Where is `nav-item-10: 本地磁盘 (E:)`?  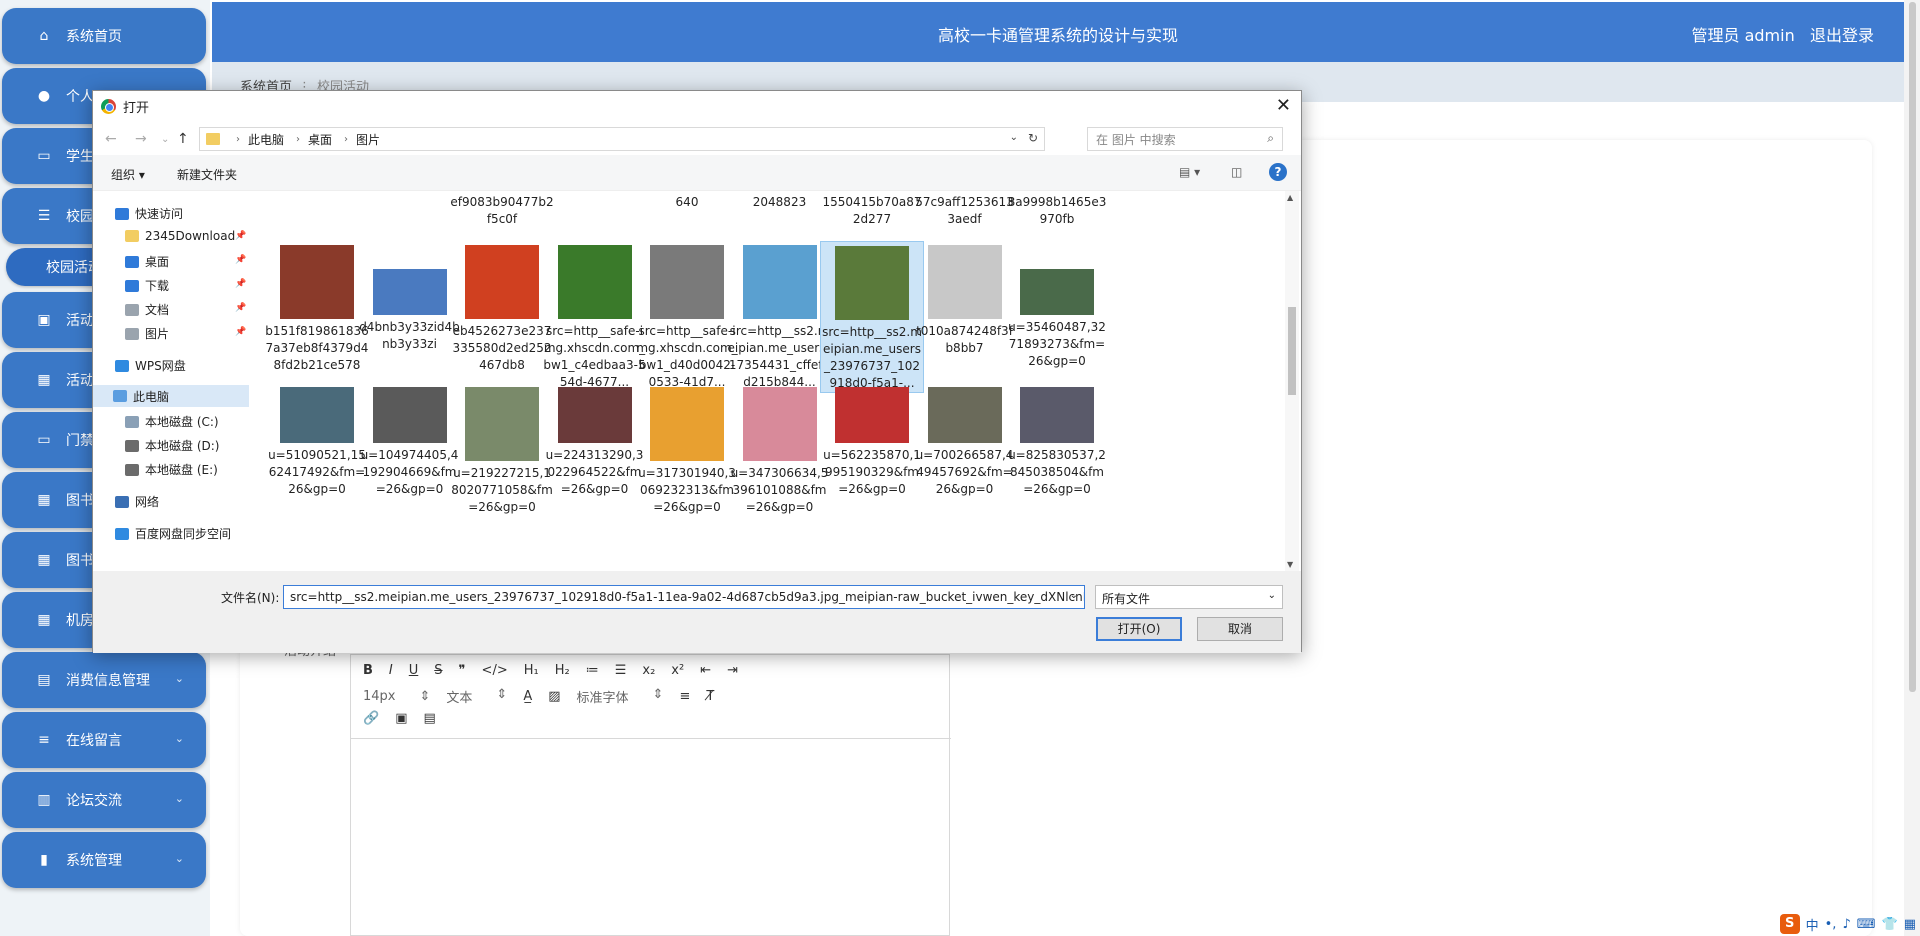 nav-item-10: 本地磁盘 (E:) is located at coordinates (171, 469).